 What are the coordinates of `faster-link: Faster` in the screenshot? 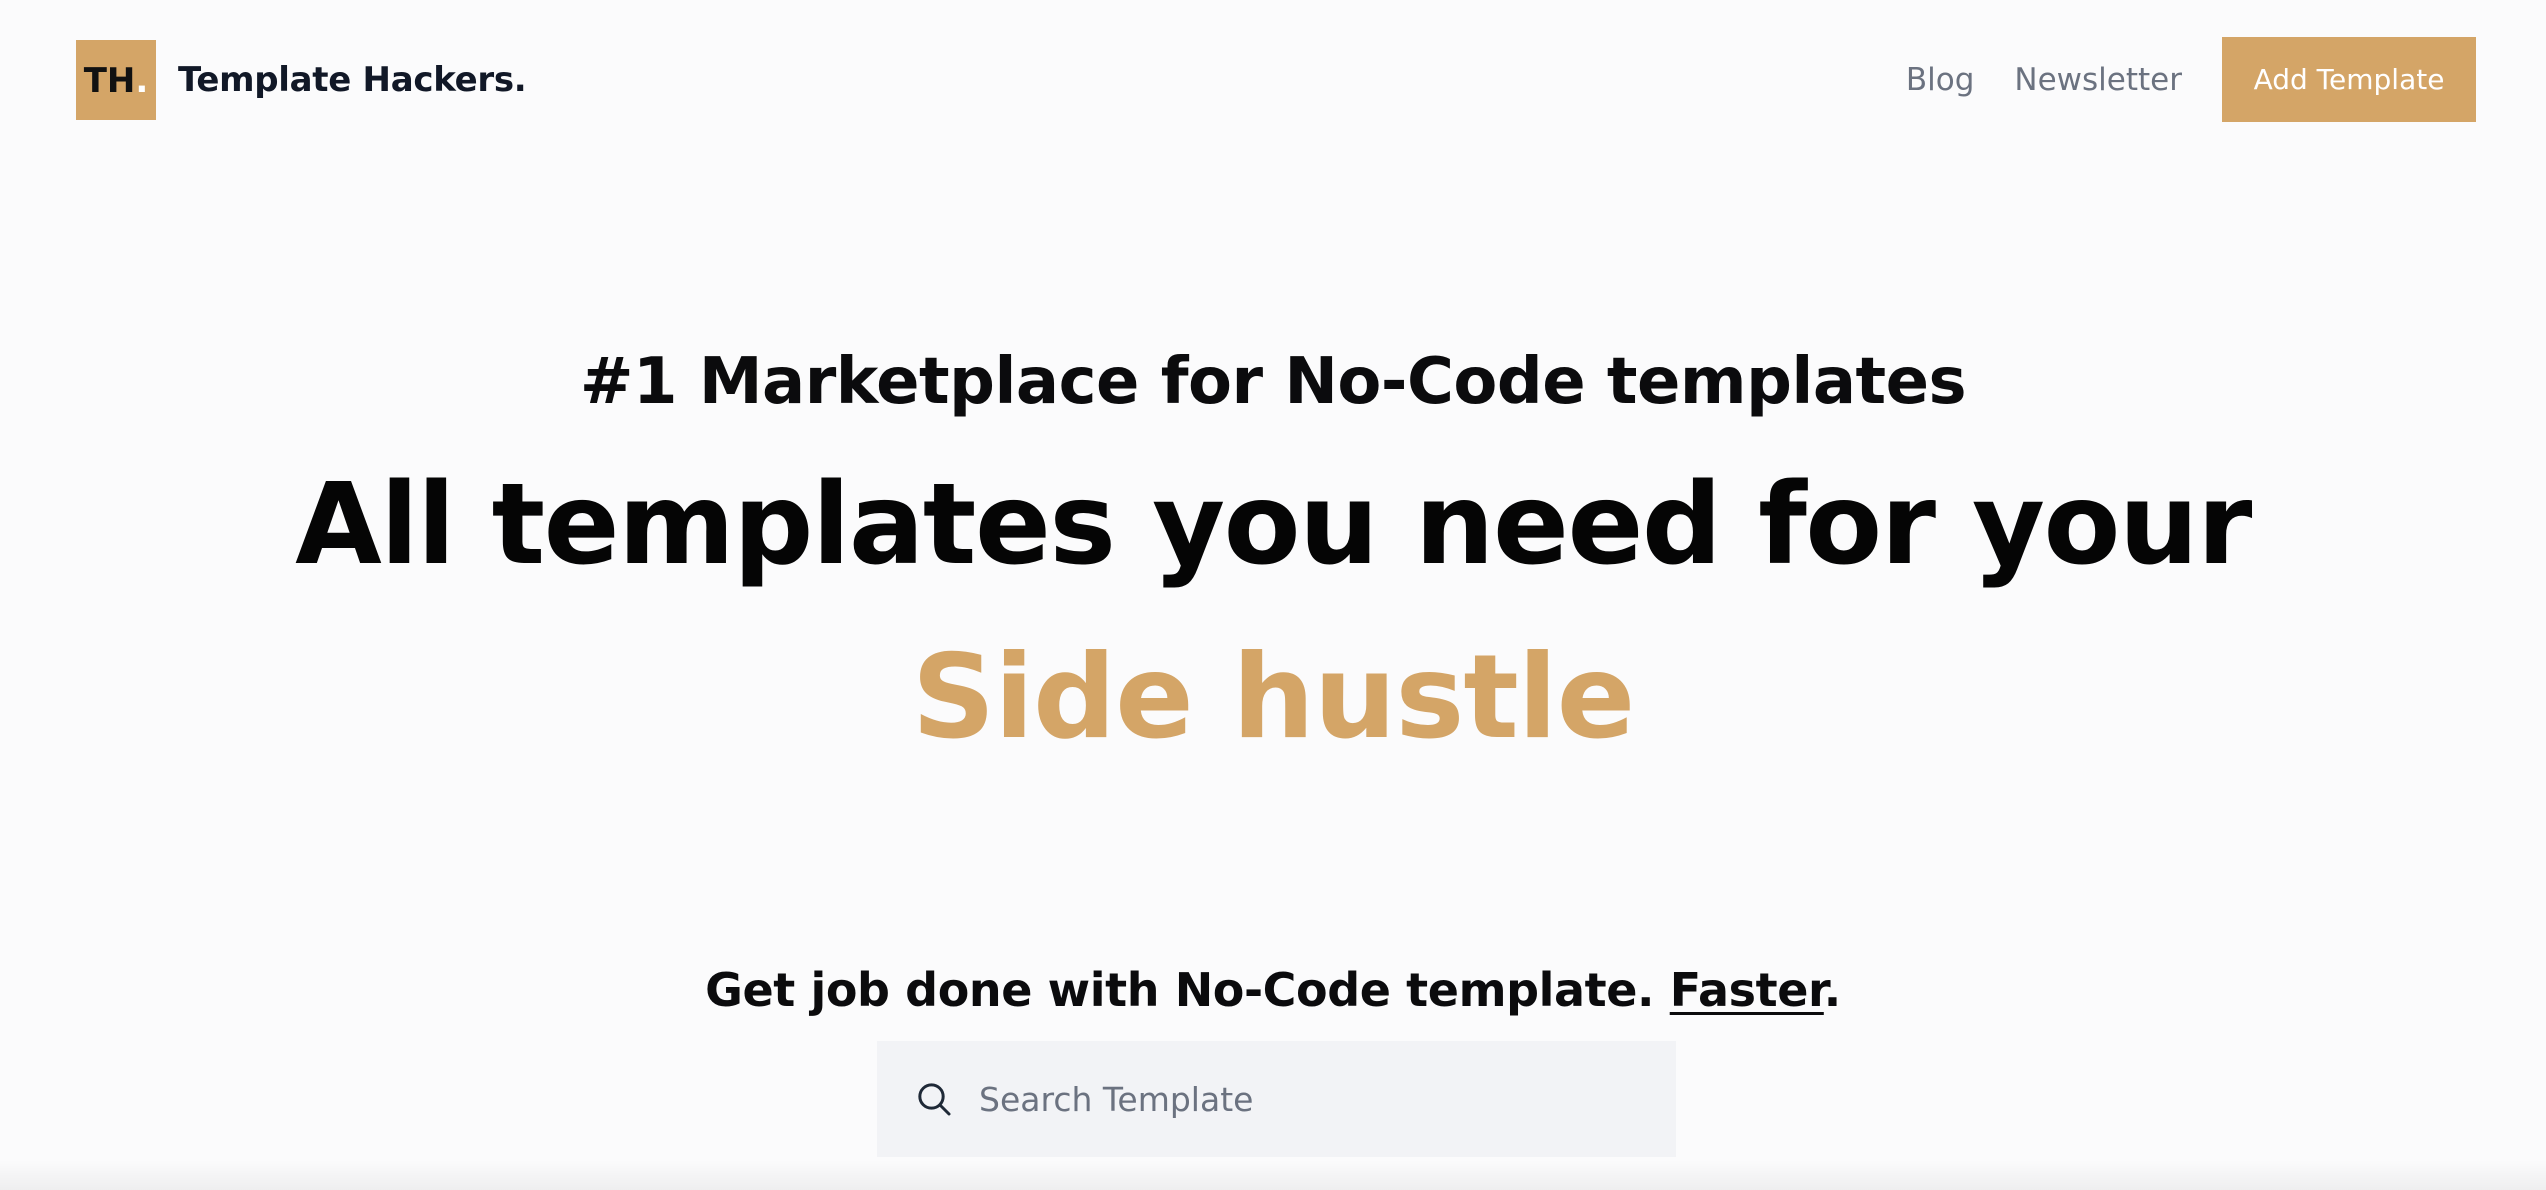 It's located at (1747, 990).